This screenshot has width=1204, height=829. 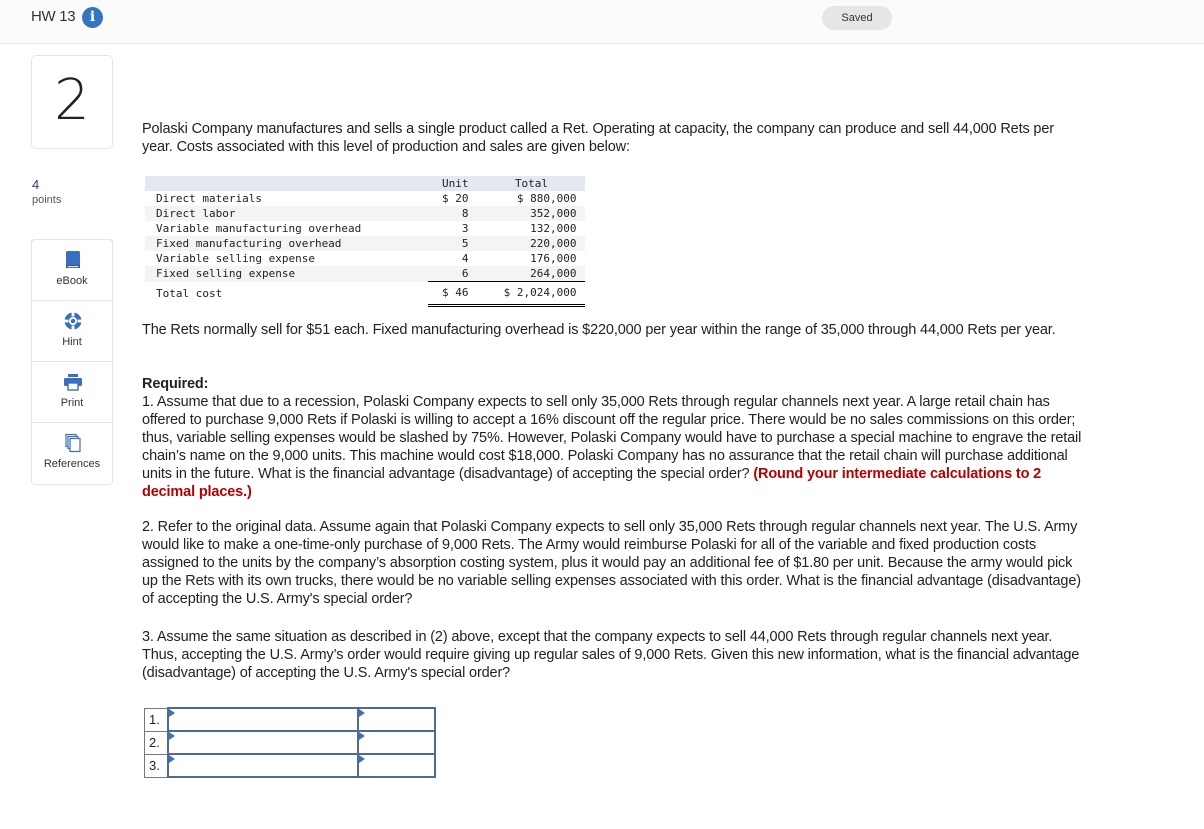 What do you see at coordinates (531, 183) in the screenshot?
I see `header-total: Total` at bounding box center [531, 183].